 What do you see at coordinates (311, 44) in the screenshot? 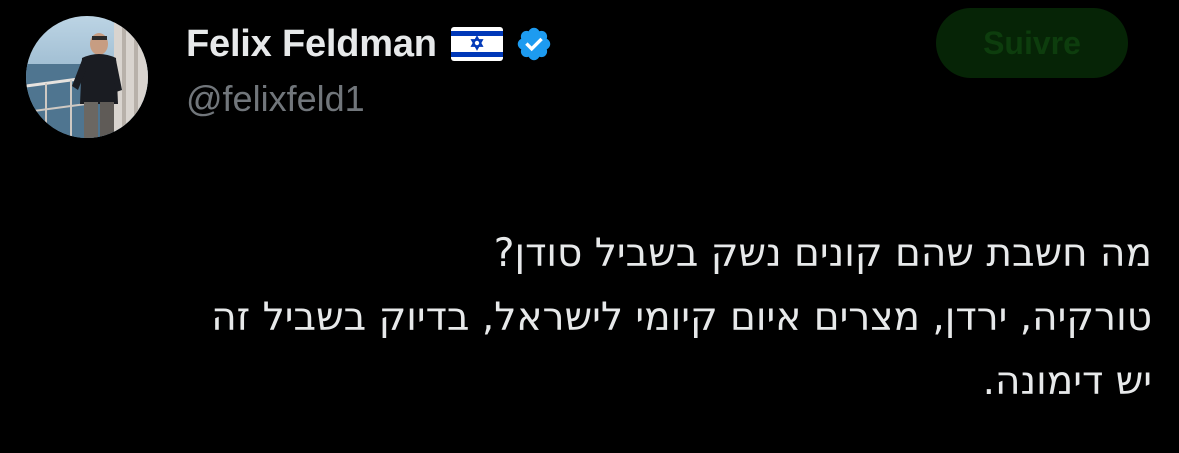
I see `display-name: Felix Feldman` at bounding box center [311, 44].